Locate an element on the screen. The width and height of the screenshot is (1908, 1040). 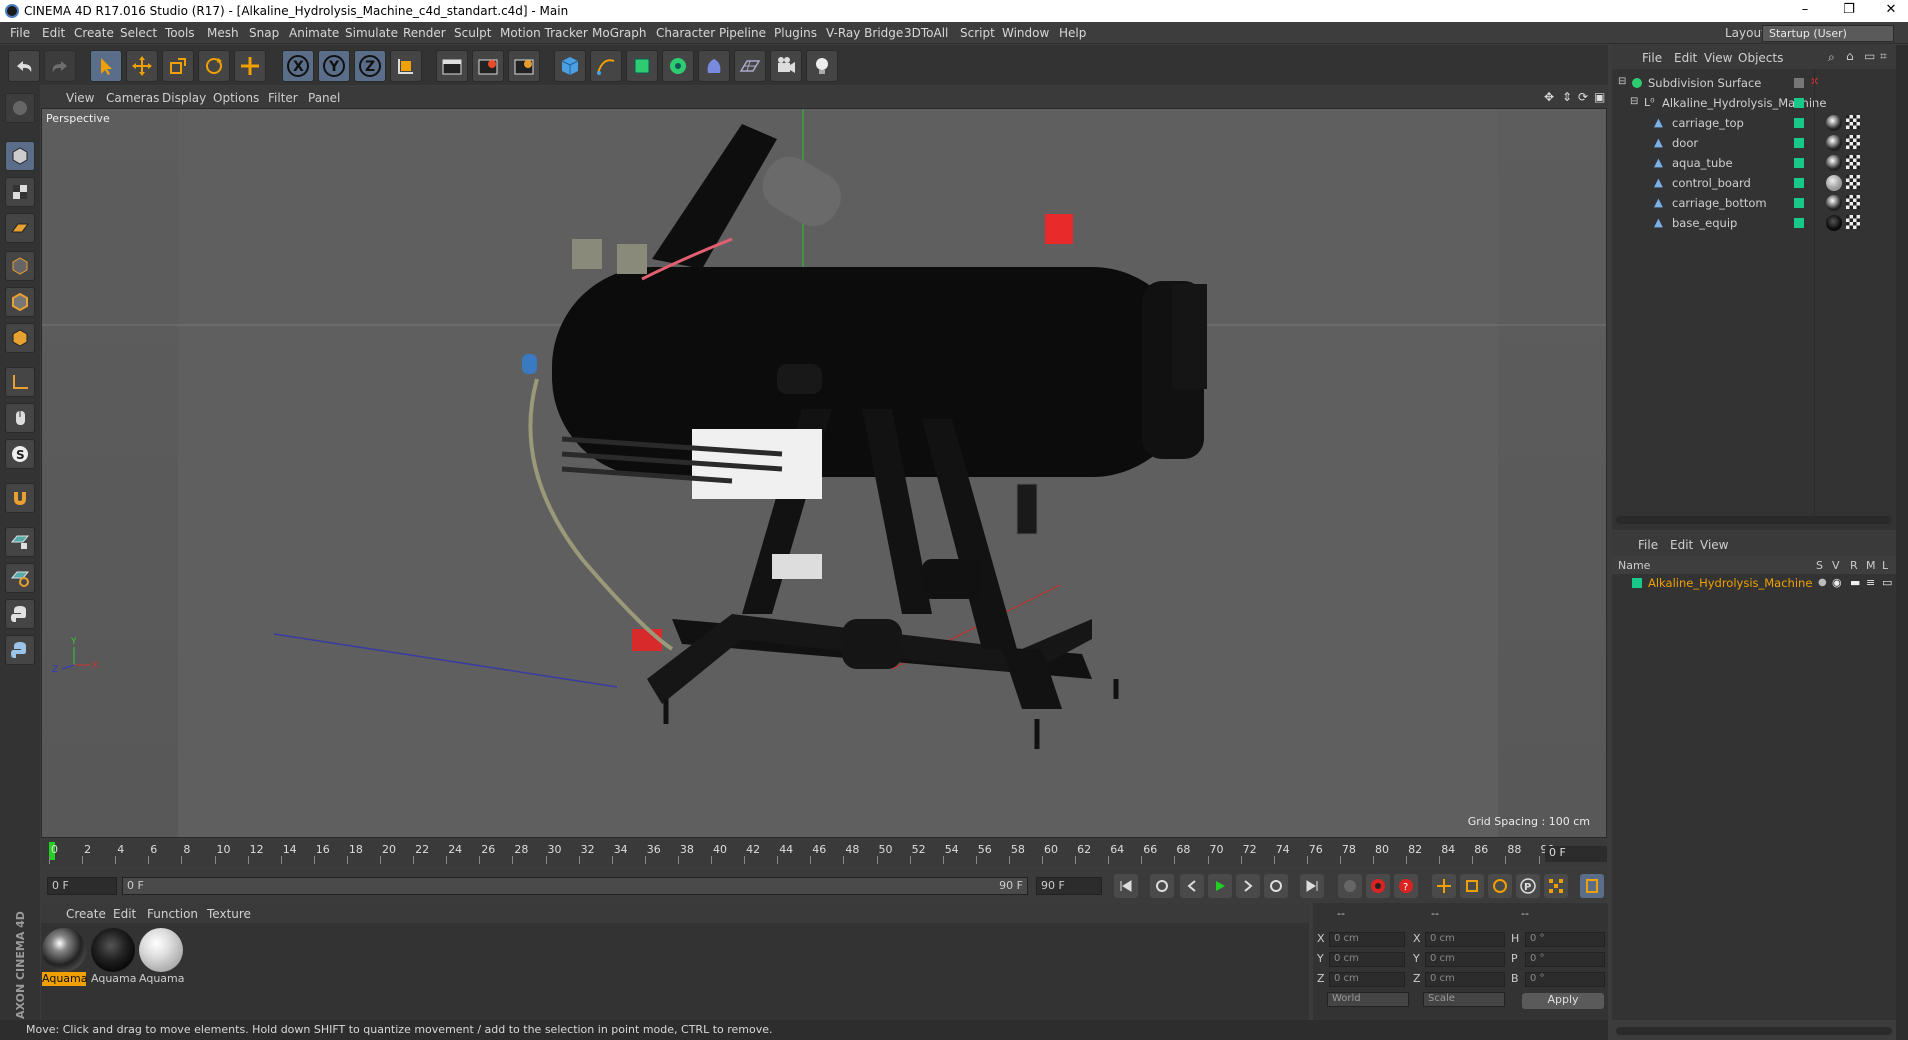
snapping-icon: S is located at coordinates (20, 454).